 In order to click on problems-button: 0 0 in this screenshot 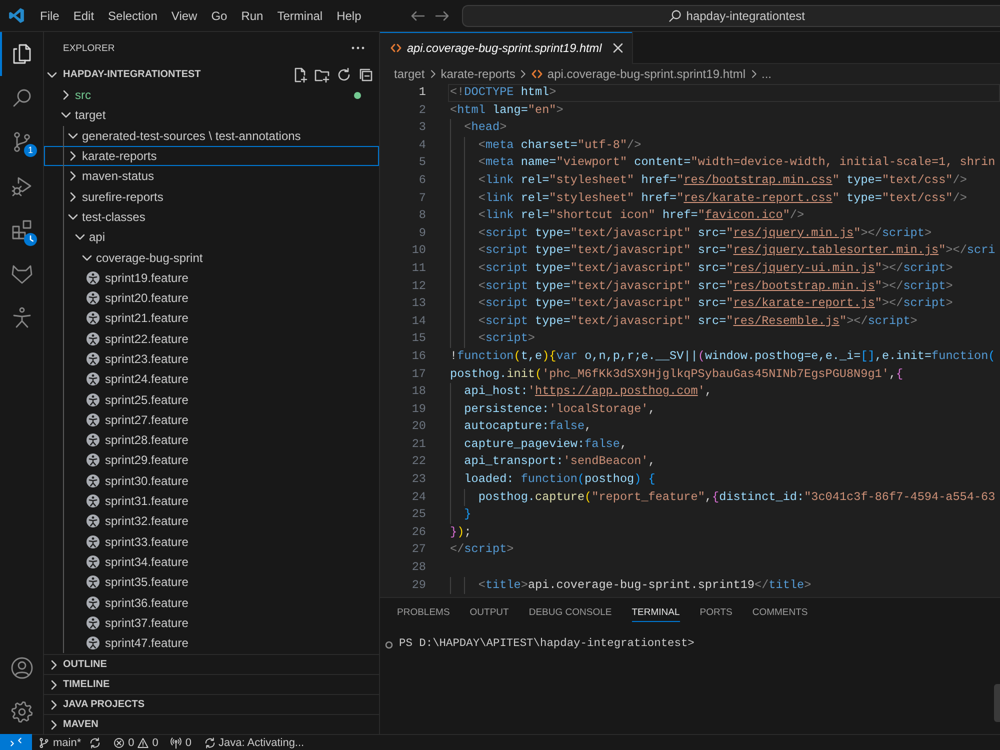, I will do `click(135, 742)`.